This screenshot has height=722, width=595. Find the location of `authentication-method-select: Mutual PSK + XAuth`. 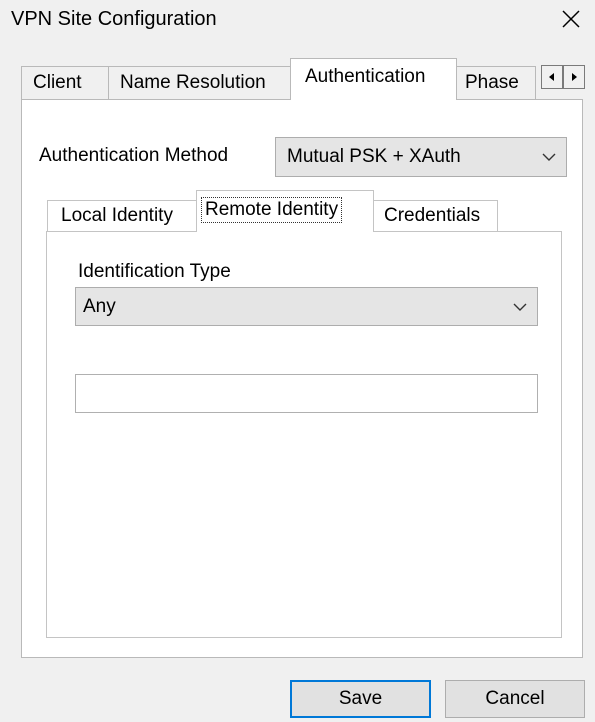

authentication-method-select: Mutual PSK + XAuth is located at coordinates (421, 157).